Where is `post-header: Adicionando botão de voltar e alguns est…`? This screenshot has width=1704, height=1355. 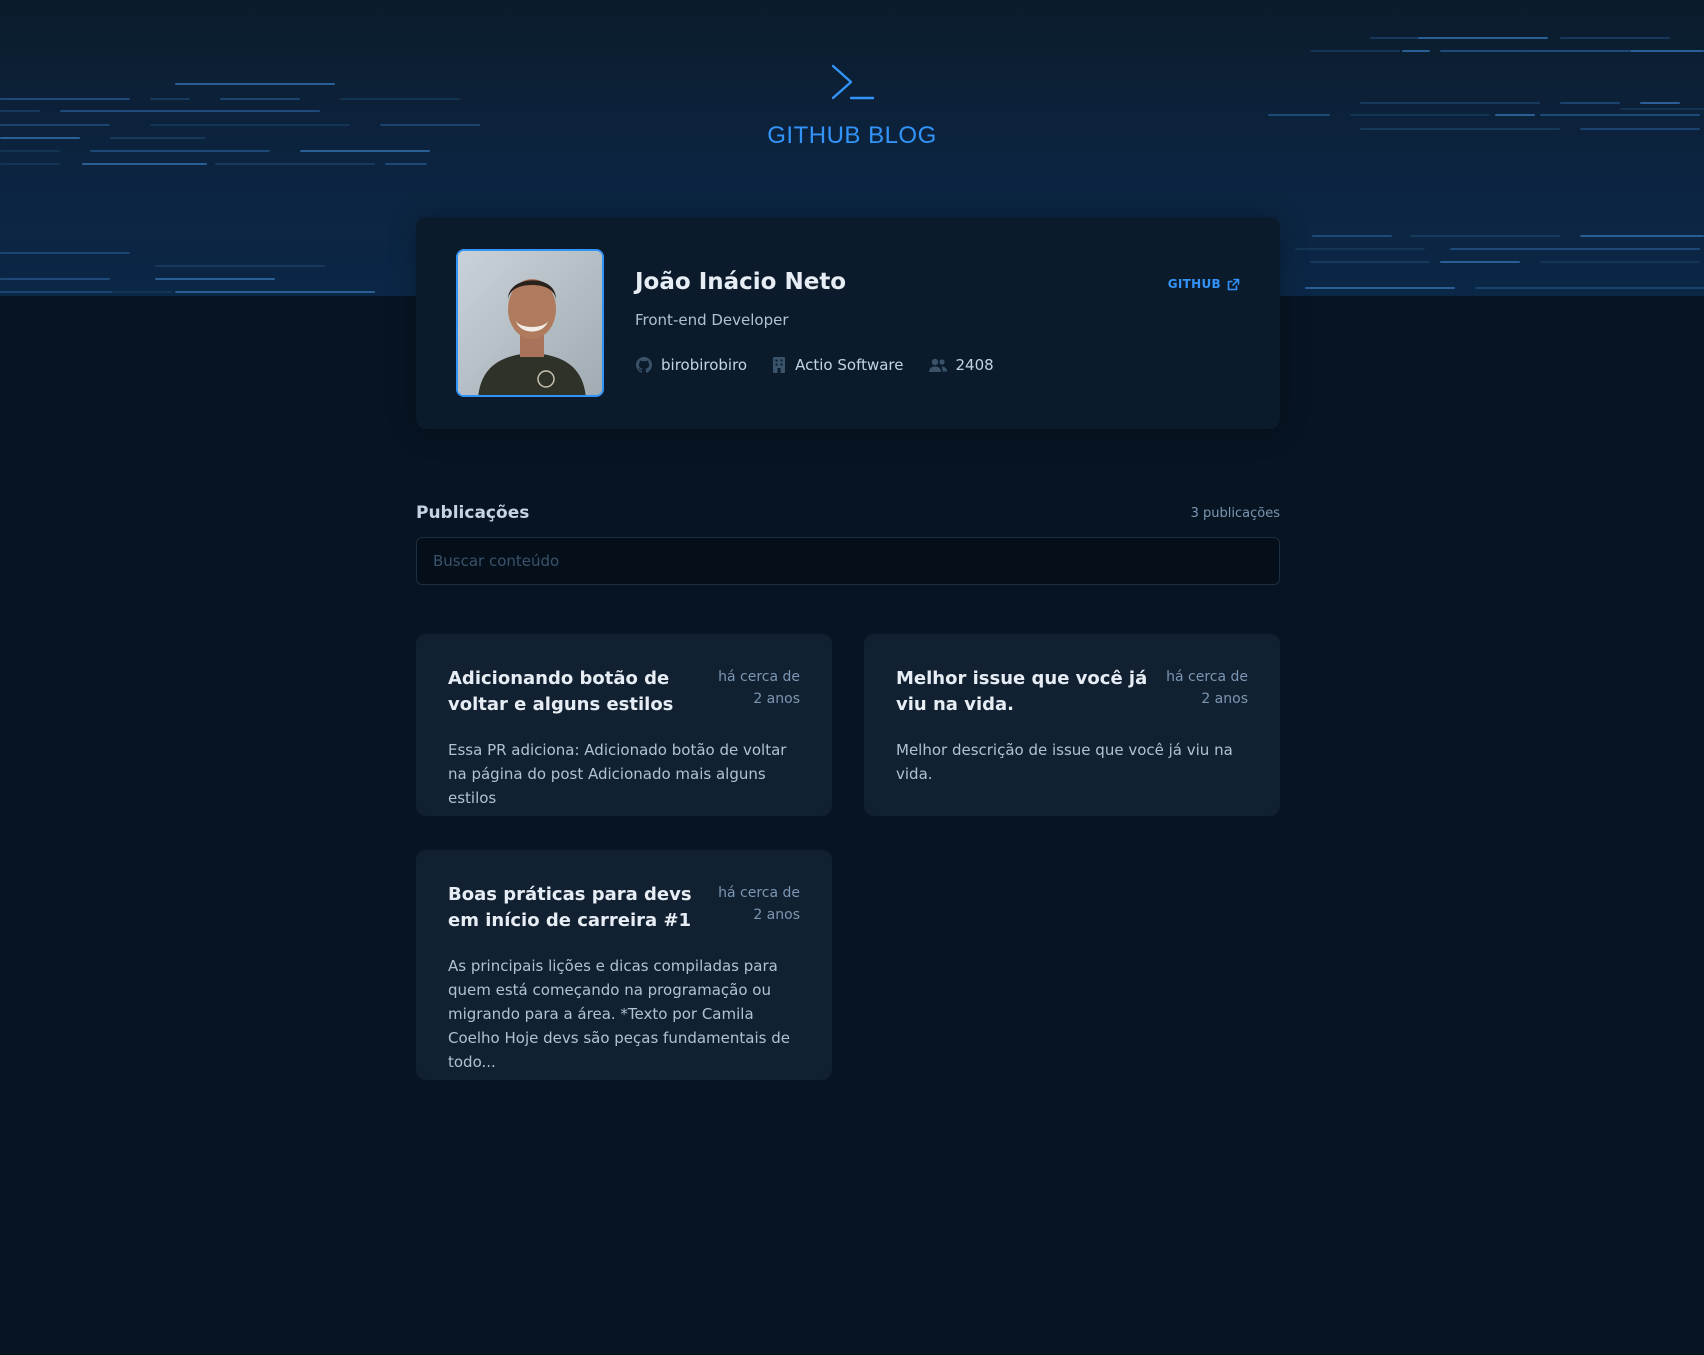 post-header: Adicionando botão de voltar e alguns est… is located at coordinates (624, 692).